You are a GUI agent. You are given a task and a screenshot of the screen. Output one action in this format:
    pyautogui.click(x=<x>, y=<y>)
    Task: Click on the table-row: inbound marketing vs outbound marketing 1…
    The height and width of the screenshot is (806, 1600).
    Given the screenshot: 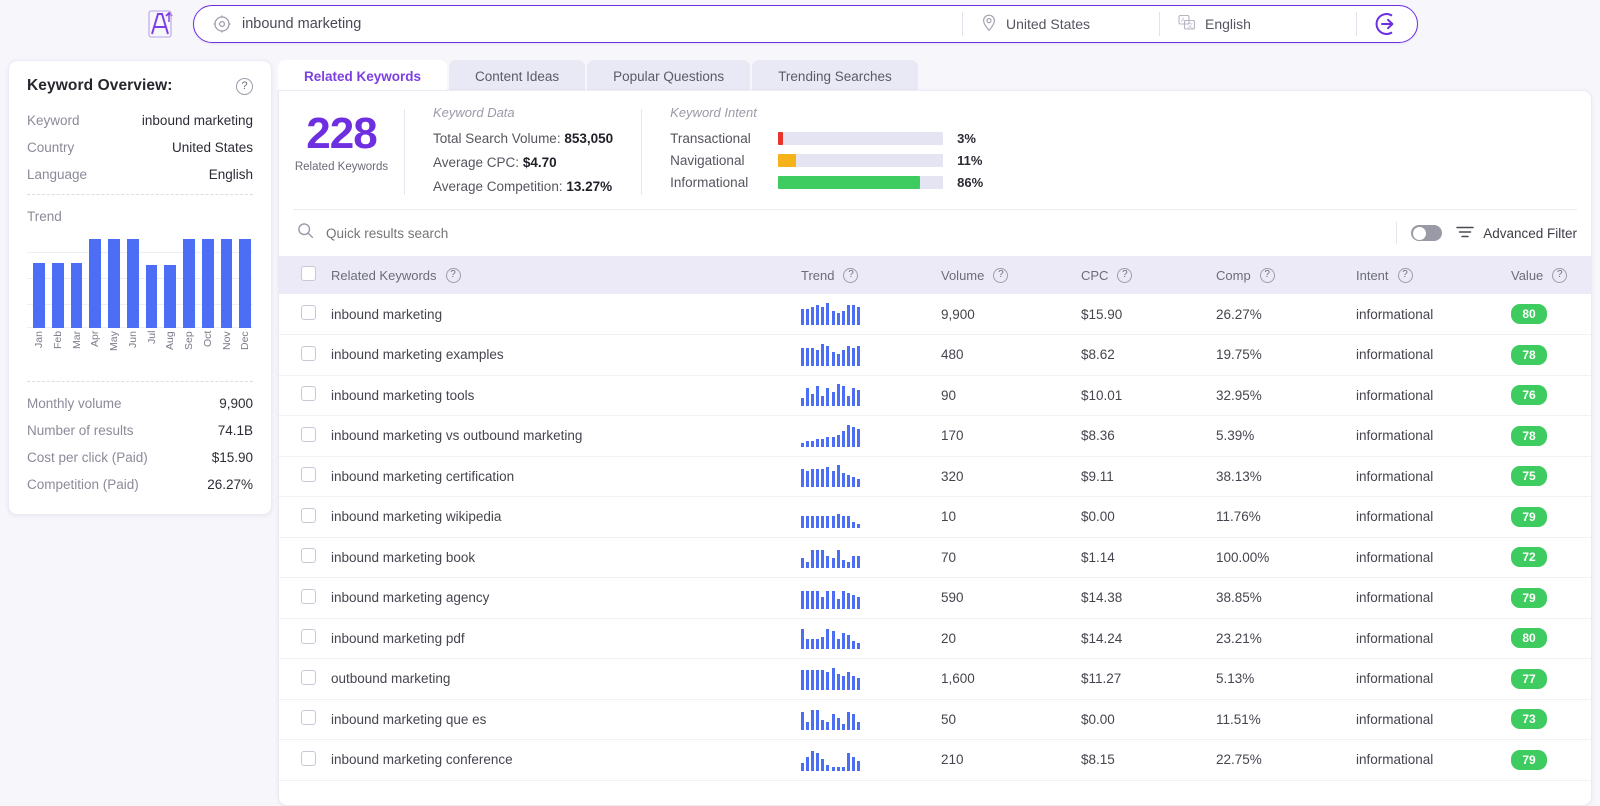 What is the action you would take?
    pyautogui.click(x=935, y=436)
    